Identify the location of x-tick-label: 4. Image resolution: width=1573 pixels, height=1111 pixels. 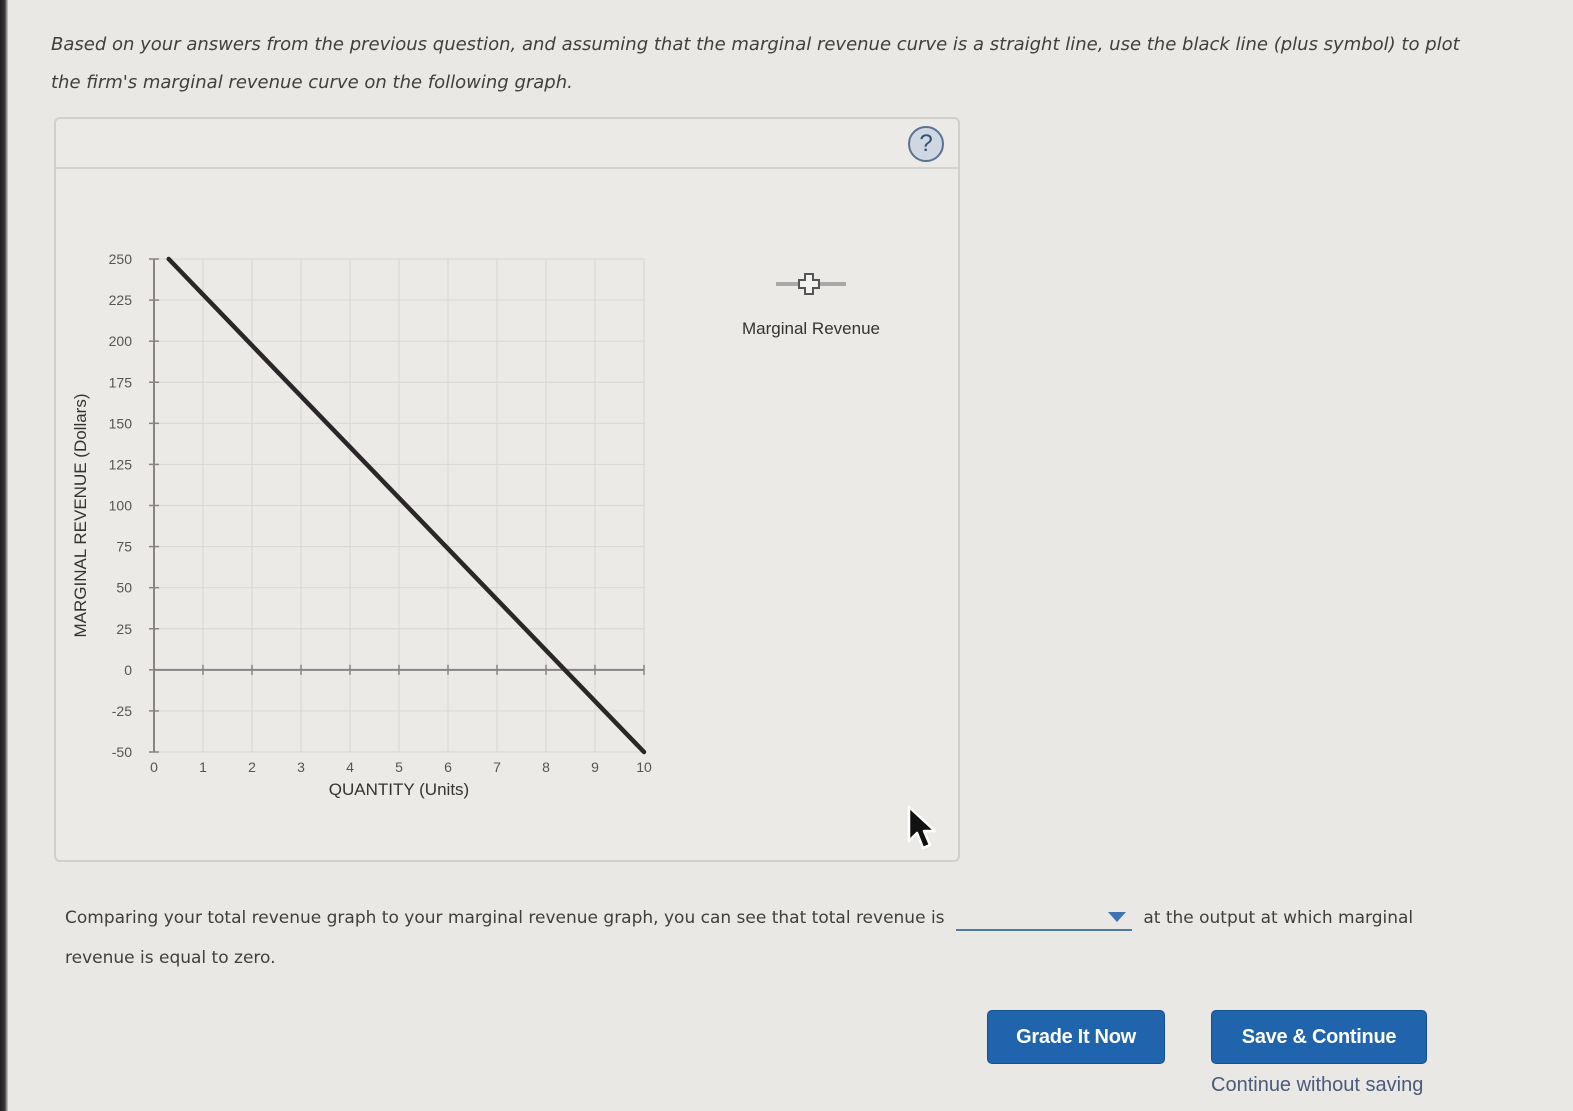
(350, 767).